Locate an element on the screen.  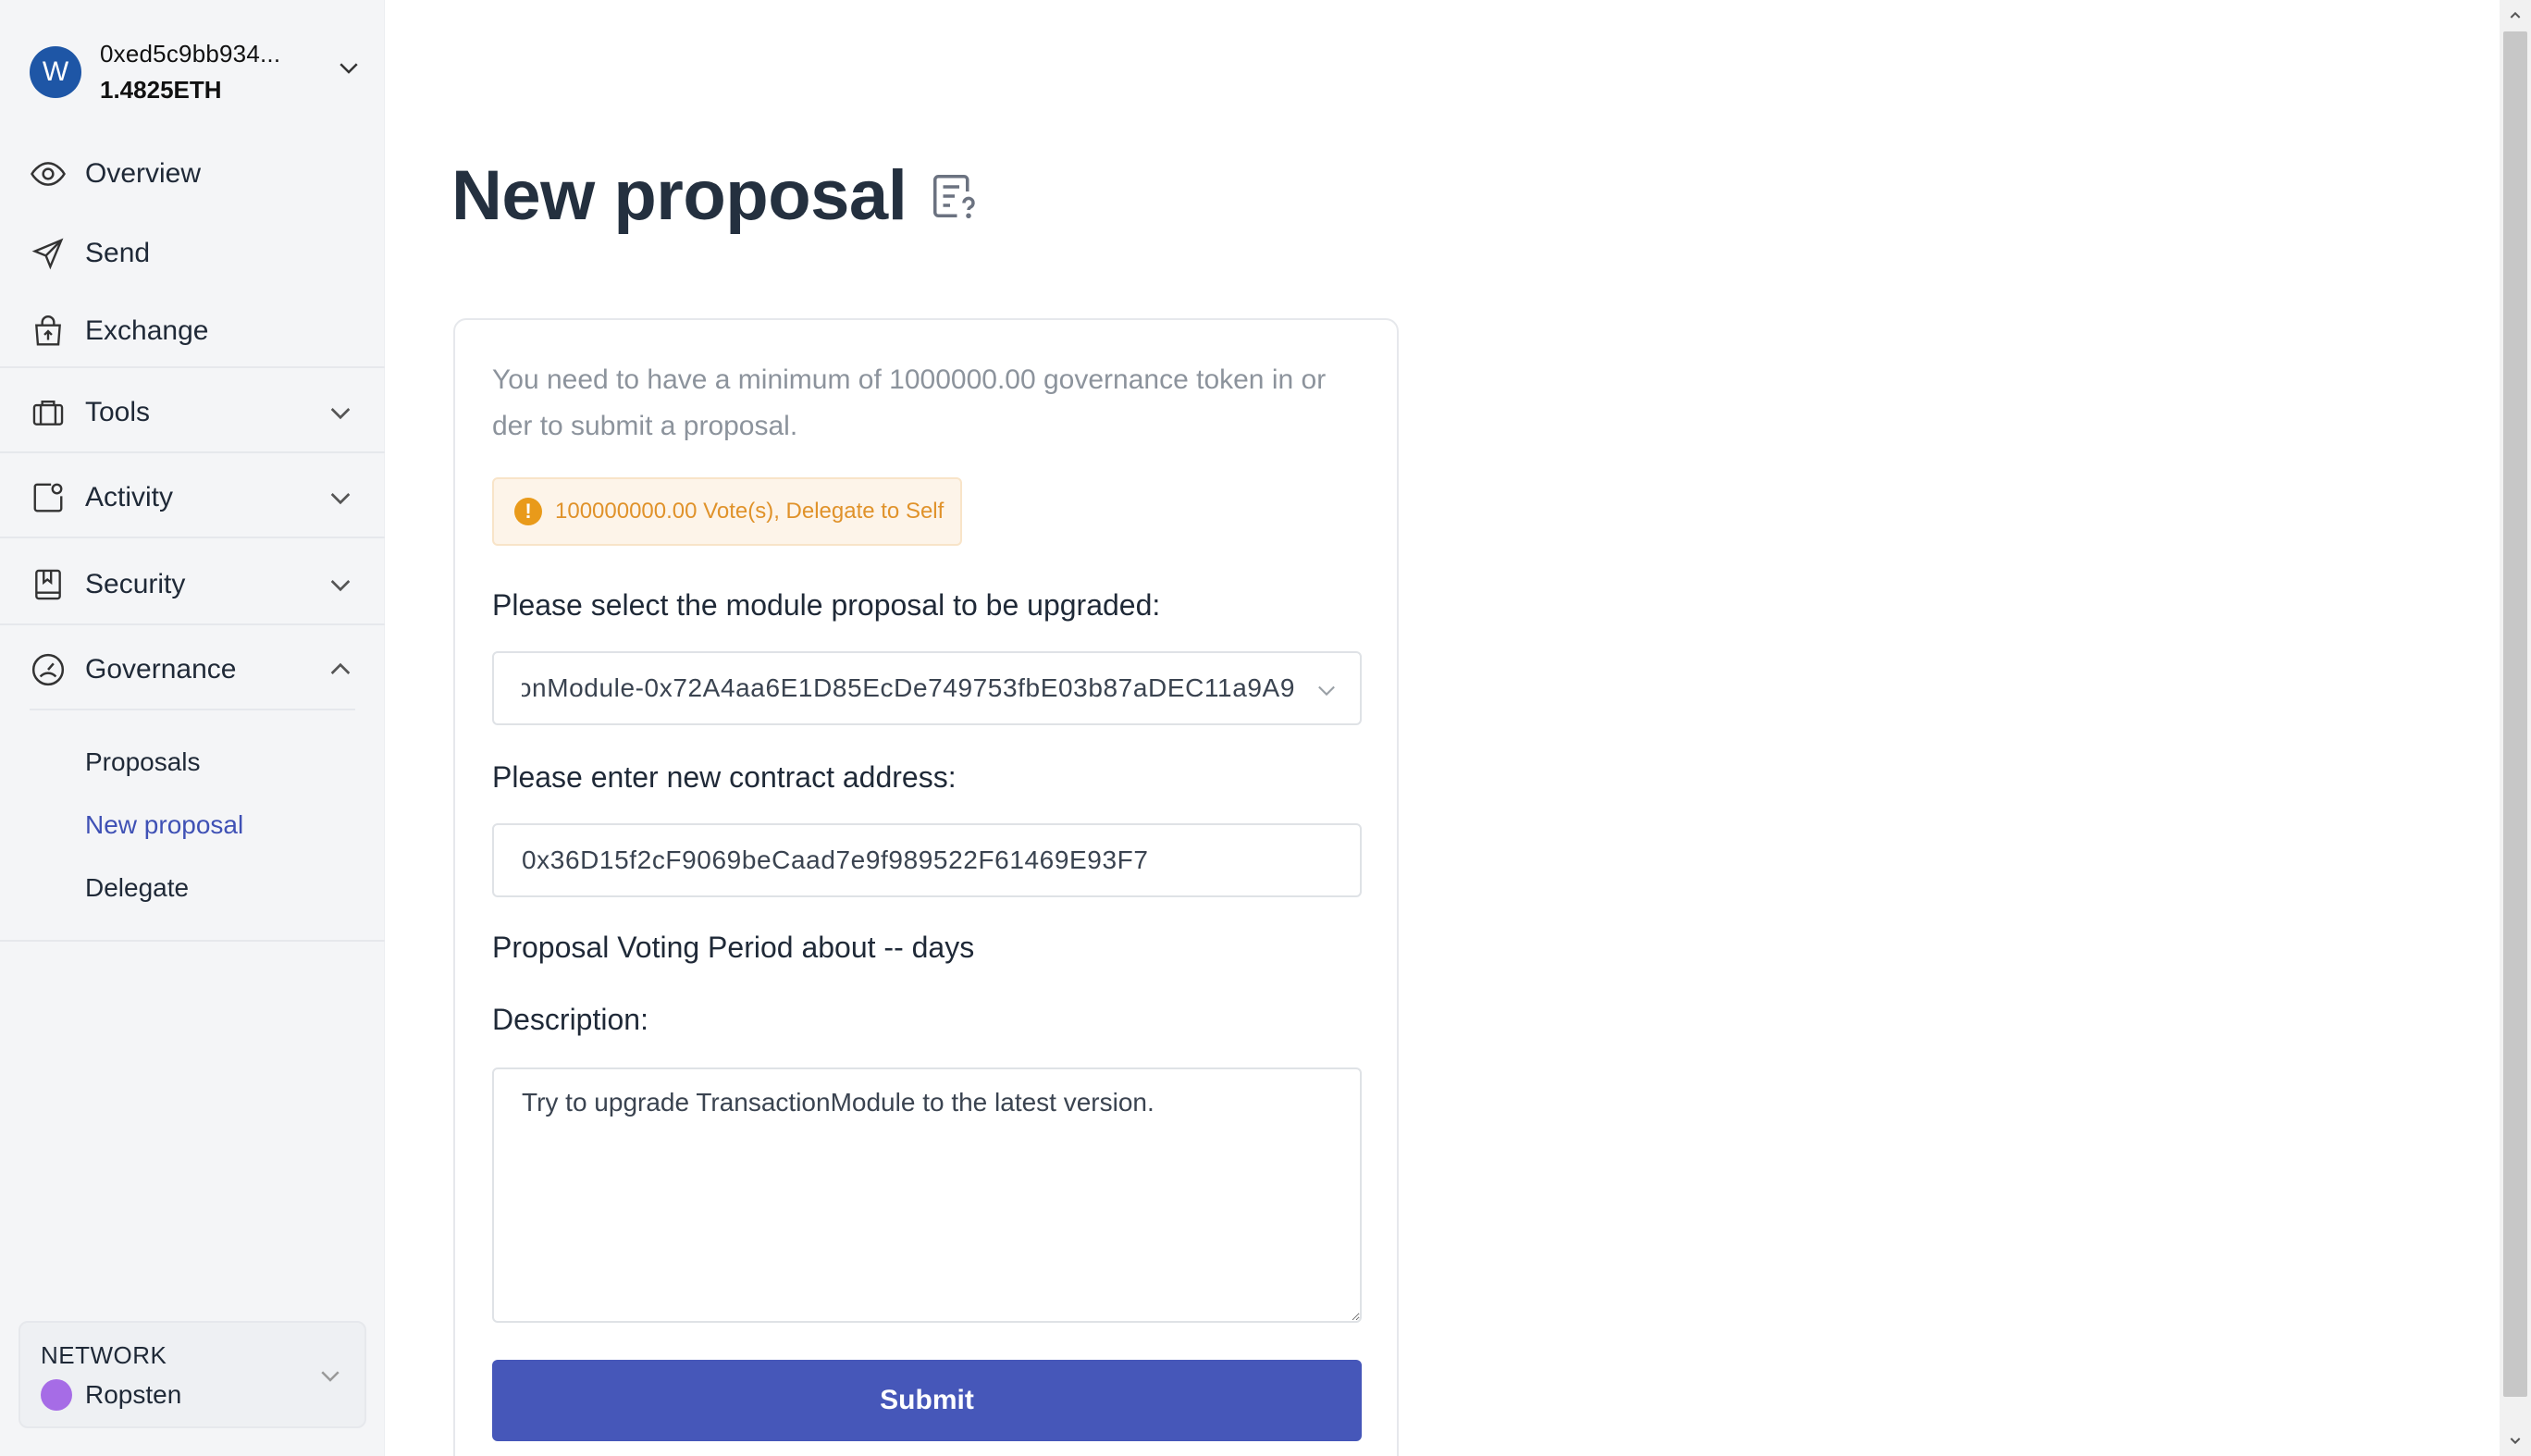
sidebar-item-label: Overview is located at coordinates (143, 173).